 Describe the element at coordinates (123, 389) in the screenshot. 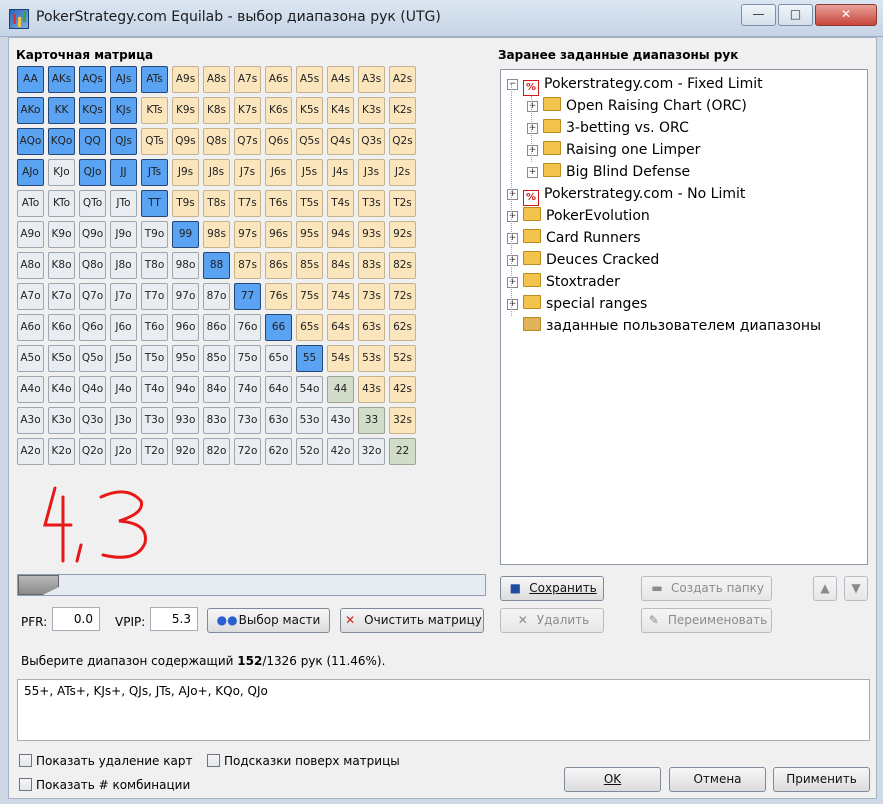

I see `hand-cell-J4o: J4o` at that location.